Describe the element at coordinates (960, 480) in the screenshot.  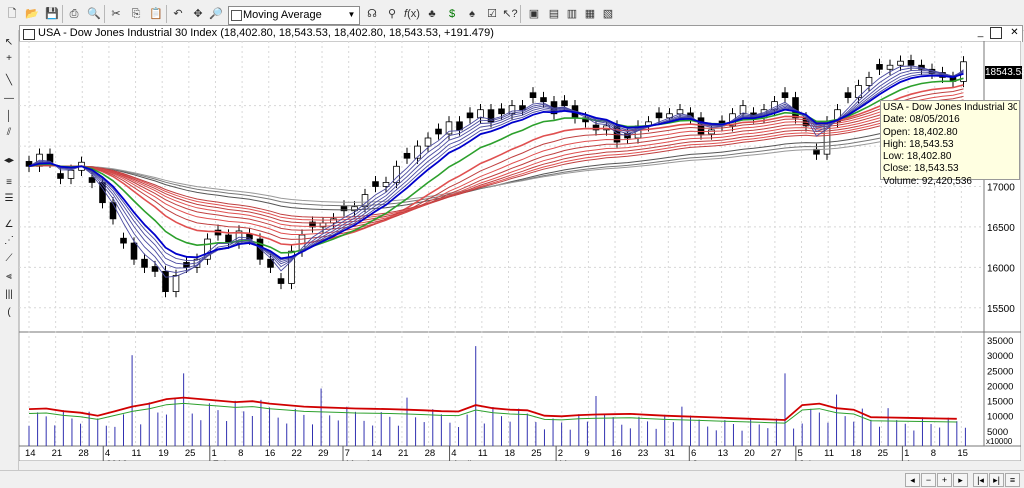
I see `scroll-right-icon: ▸` at that location.